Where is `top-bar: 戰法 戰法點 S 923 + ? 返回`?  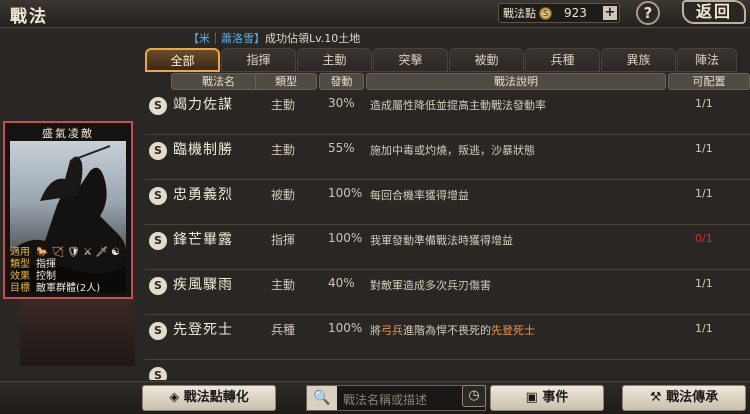
top-bar: 戰法 戰法點 S 923 + ? 返回 is located at coordinates (375, 14).